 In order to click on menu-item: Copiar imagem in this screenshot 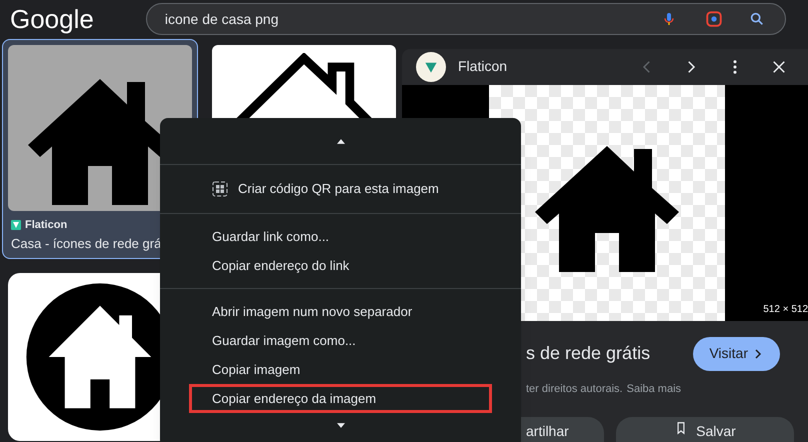, I will do `click(340, 369)`.